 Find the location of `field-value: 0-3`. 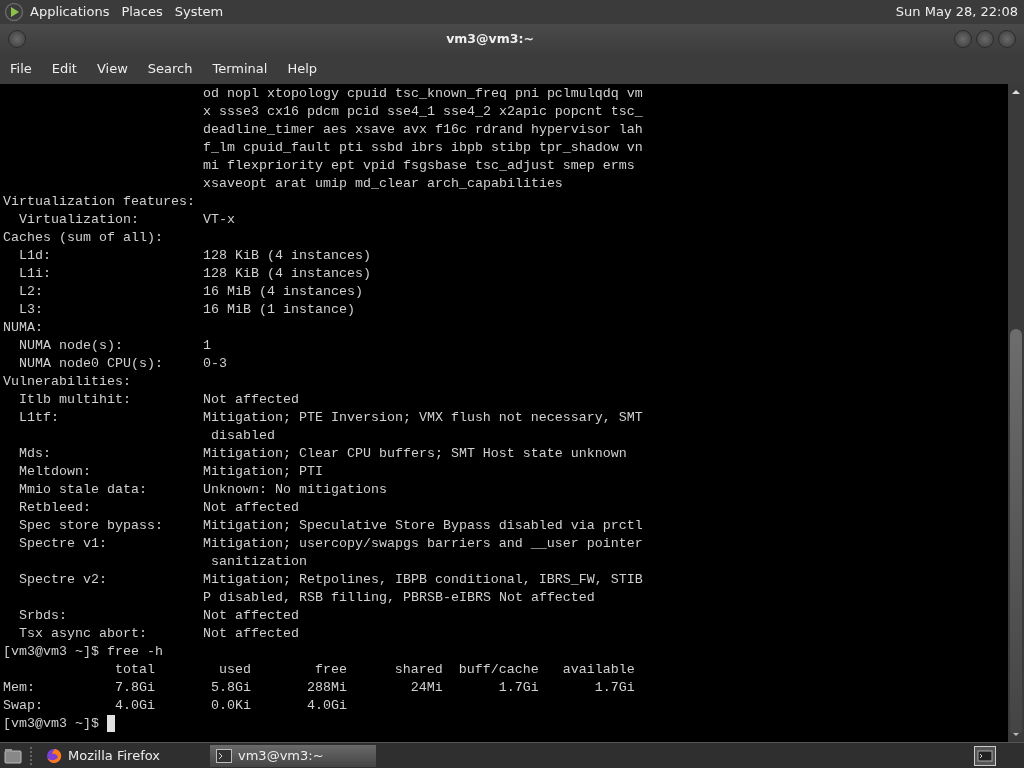

field-value: 0-3 is located at coordinates (214, 364).